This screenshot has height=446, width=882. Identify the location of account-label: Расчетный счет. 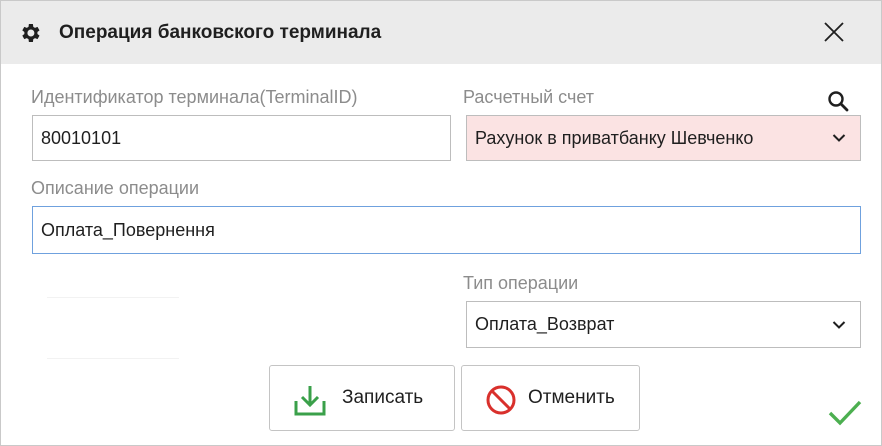
(529, 97).